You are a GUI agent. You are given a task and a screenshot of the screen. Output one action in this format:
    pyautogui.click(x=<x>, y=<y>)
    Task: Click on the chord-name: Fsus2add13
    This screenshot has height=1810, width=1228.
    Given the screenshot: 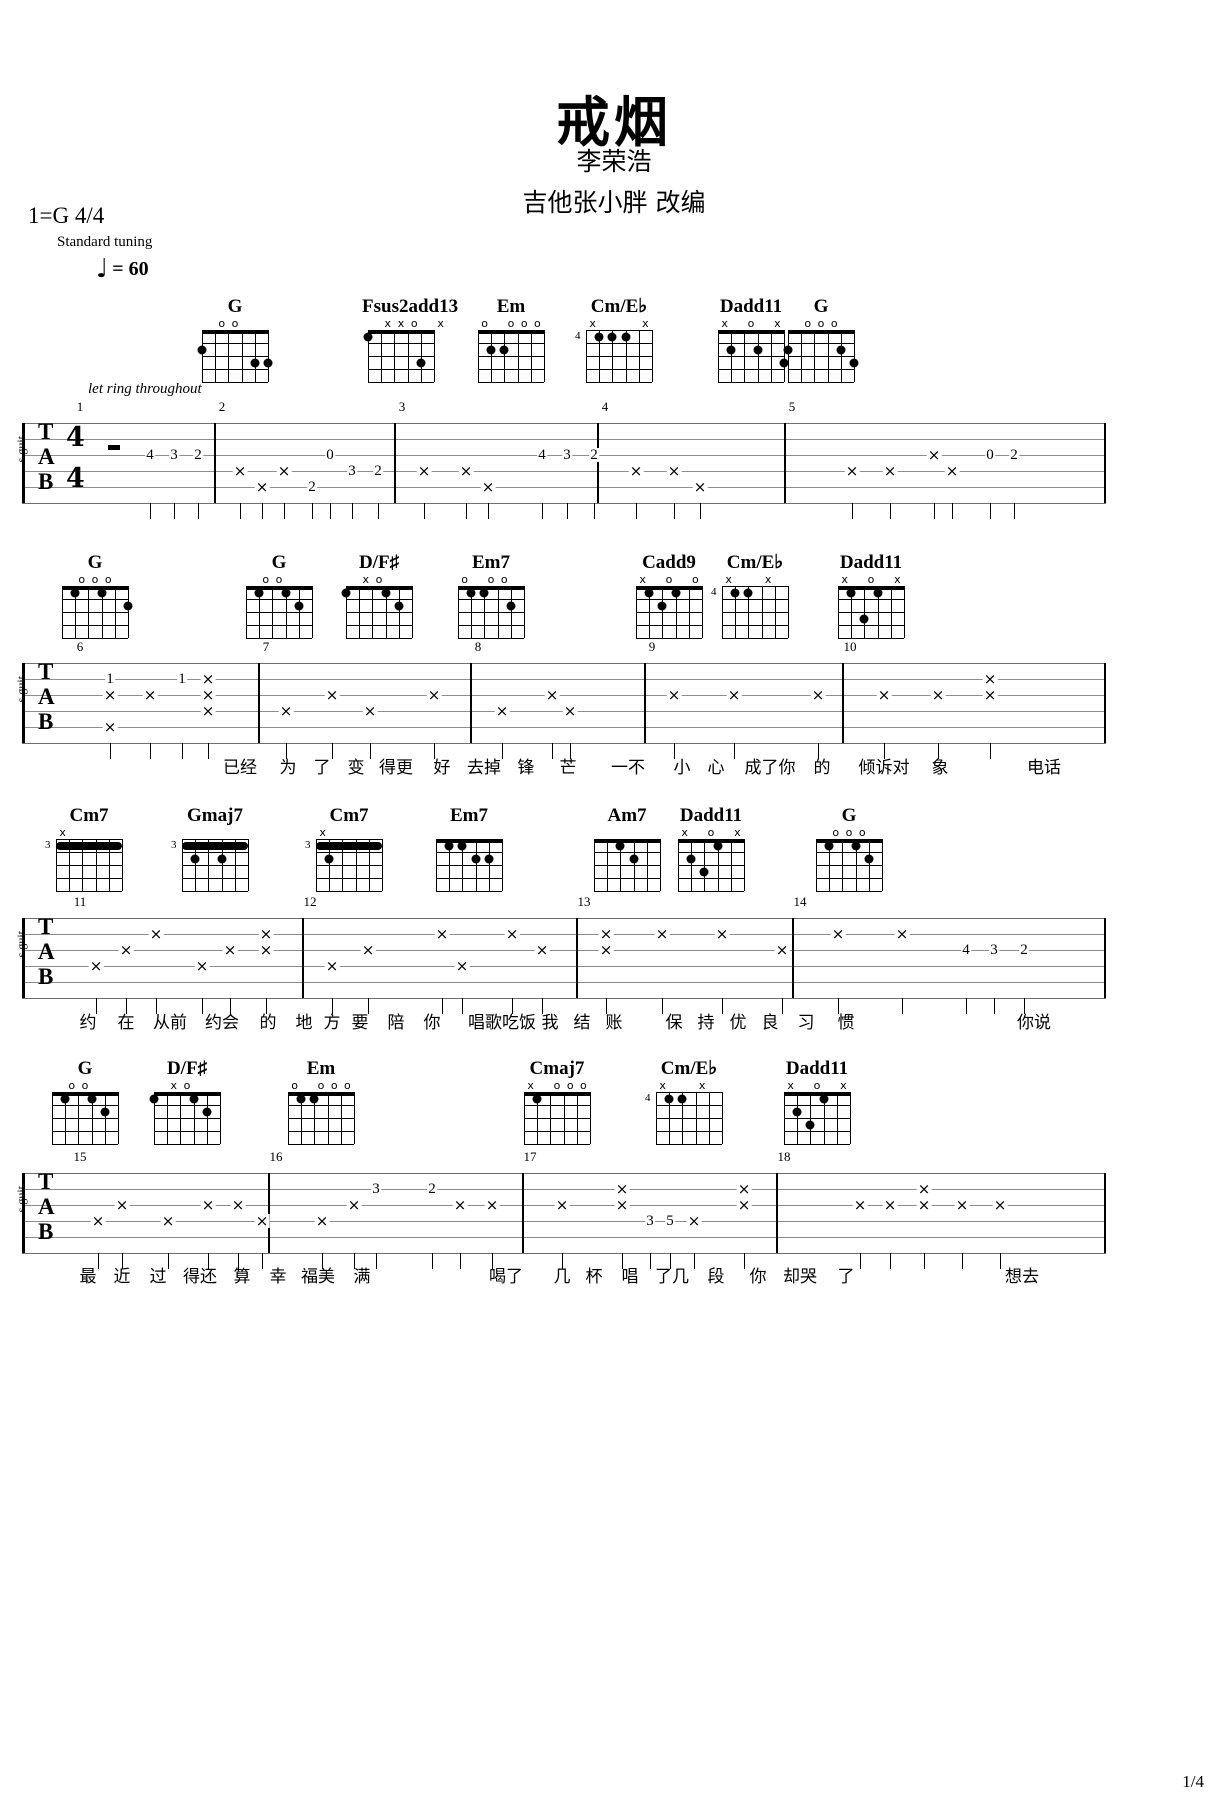 What is the action you would take?
    pyautogui.click(x=410, y=306)
    